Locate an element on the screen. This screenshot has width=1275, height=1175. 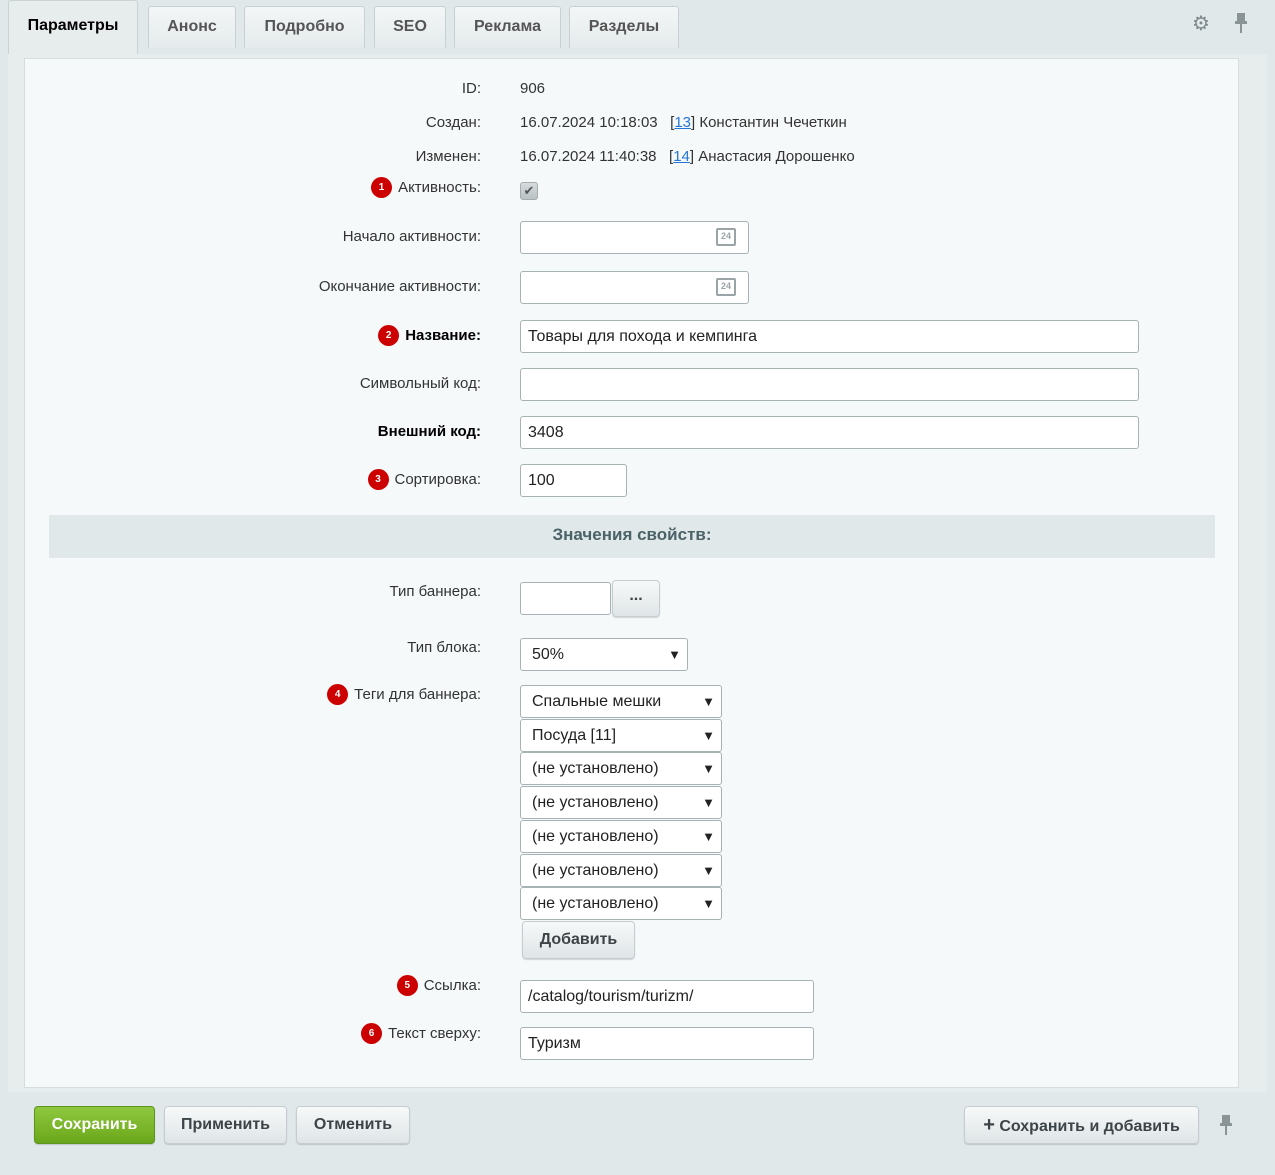
banner-tag-select: Спальные мешки [10] ▼ is located at coordinates (621, 713).